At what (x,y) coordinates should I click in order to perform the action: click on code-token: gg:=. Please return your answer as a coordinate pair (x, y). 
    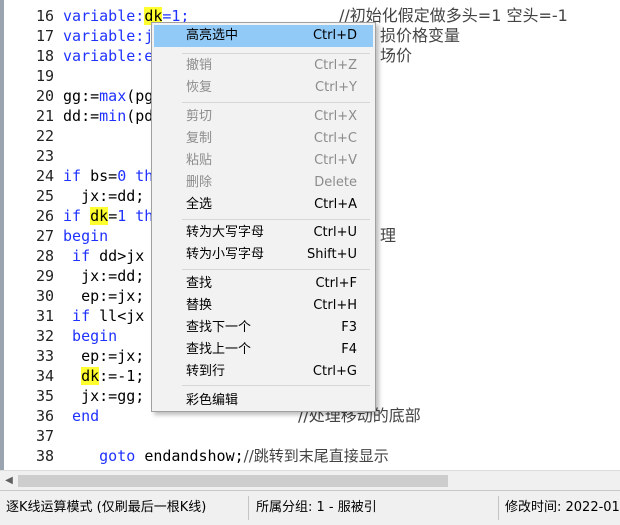
    Looking at the image, I should click on (81, 96).